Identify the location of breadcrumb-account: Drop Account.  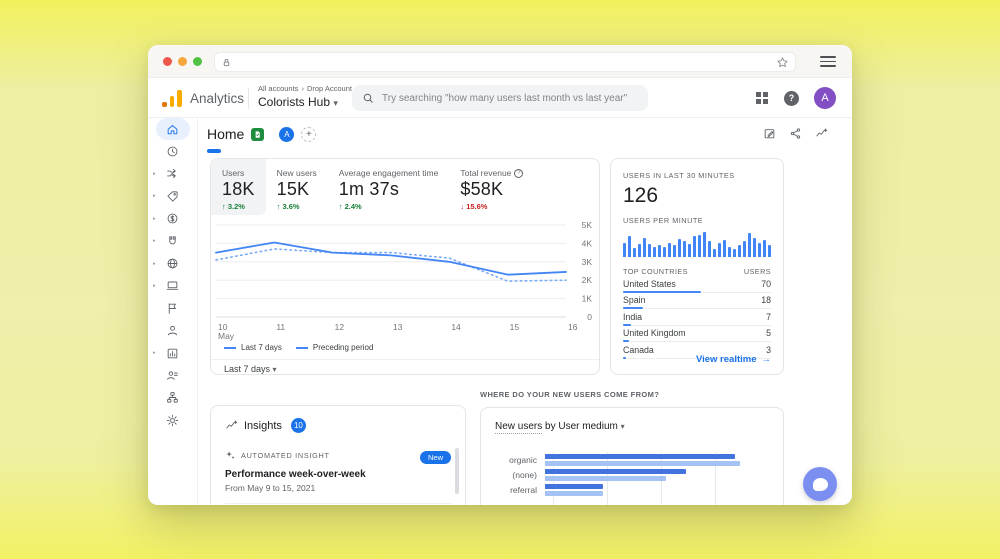
(329, 88).